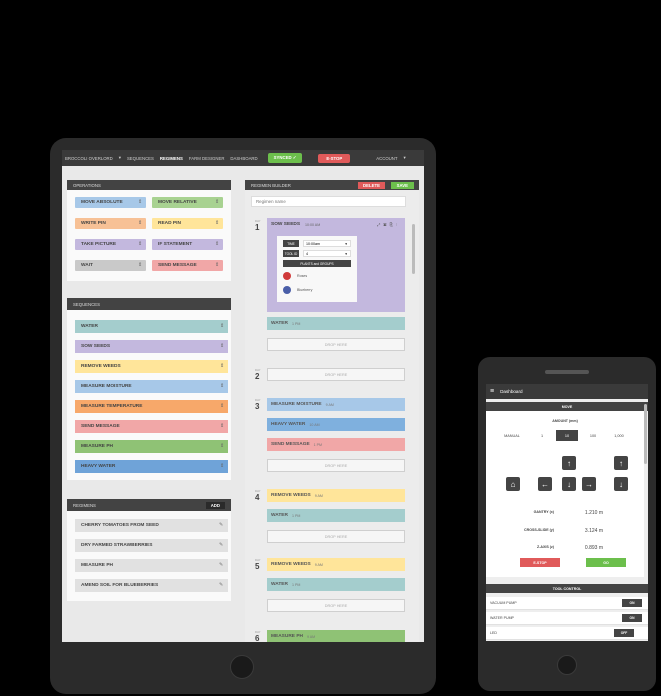  I want to click on op-move-relative: MOVE RELATIVE ⇕, so click(187, 202).